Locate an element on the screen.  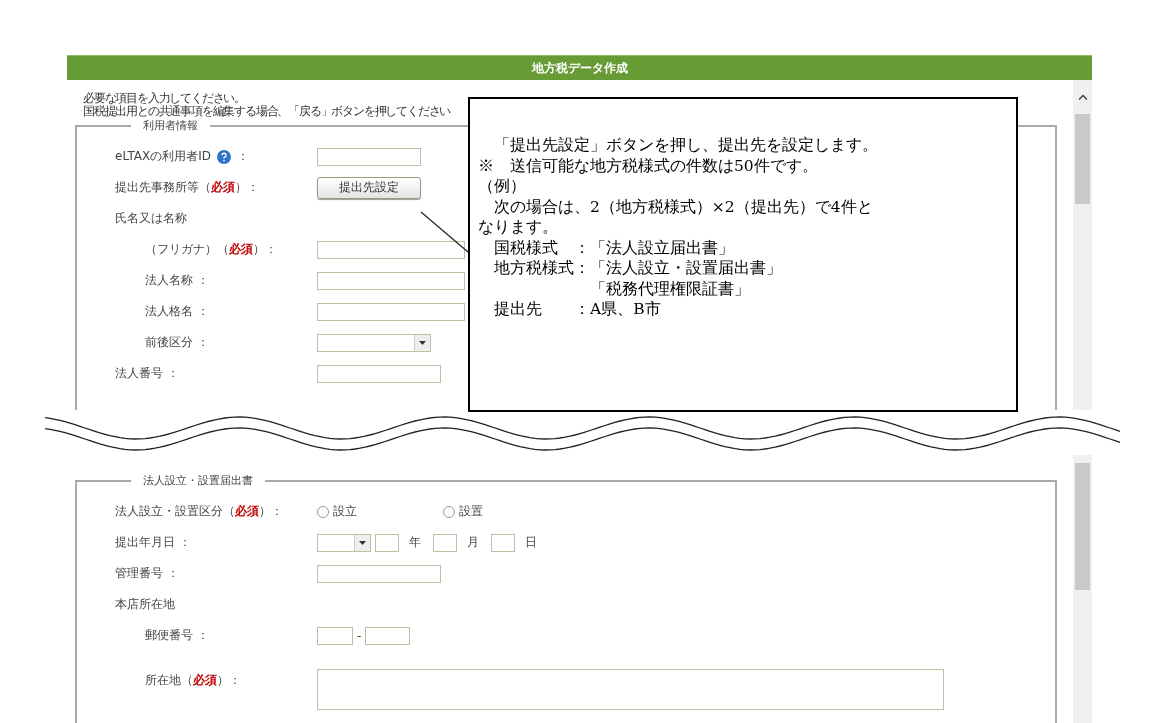
field-label: 郵便番号 ： is located at coordinates (177, 635).